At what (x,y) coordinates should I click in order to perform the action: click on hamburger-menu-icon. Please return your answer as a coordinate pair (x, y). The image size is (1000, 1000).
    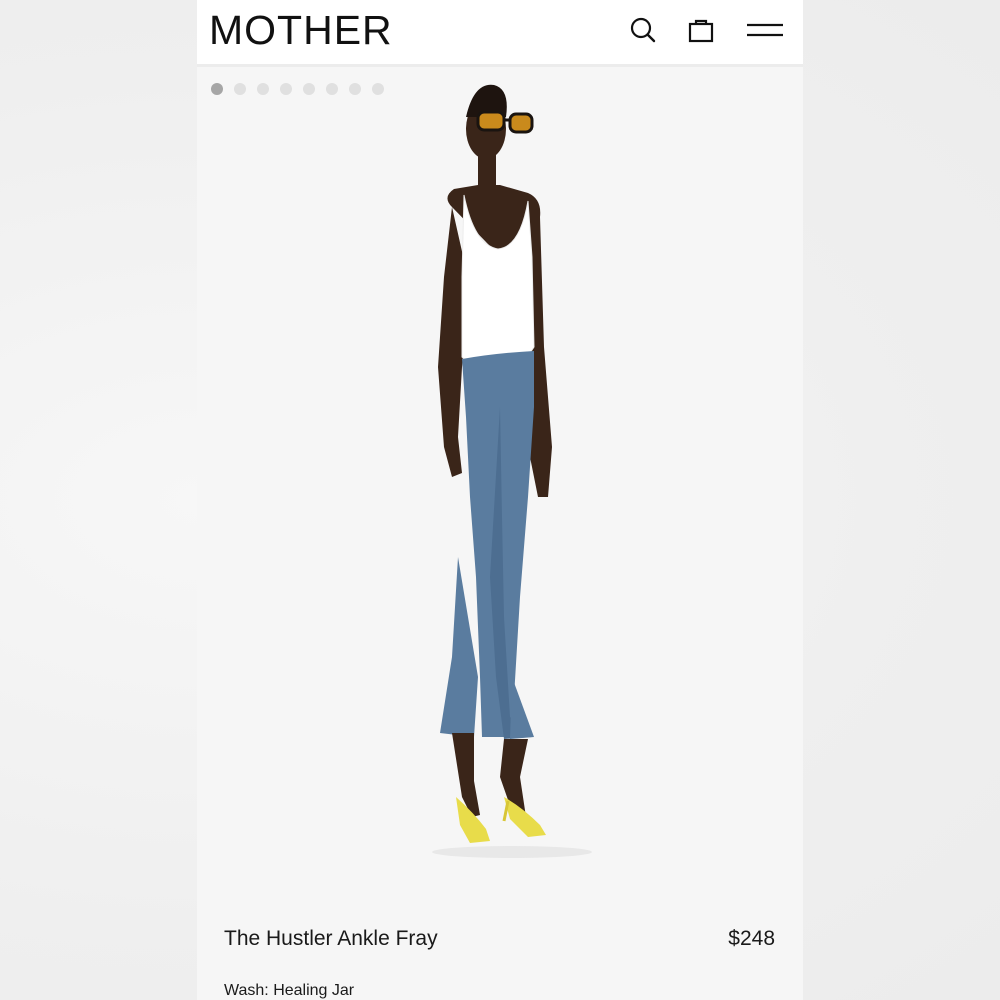
    Looking at the image, I should click on (765, 30).